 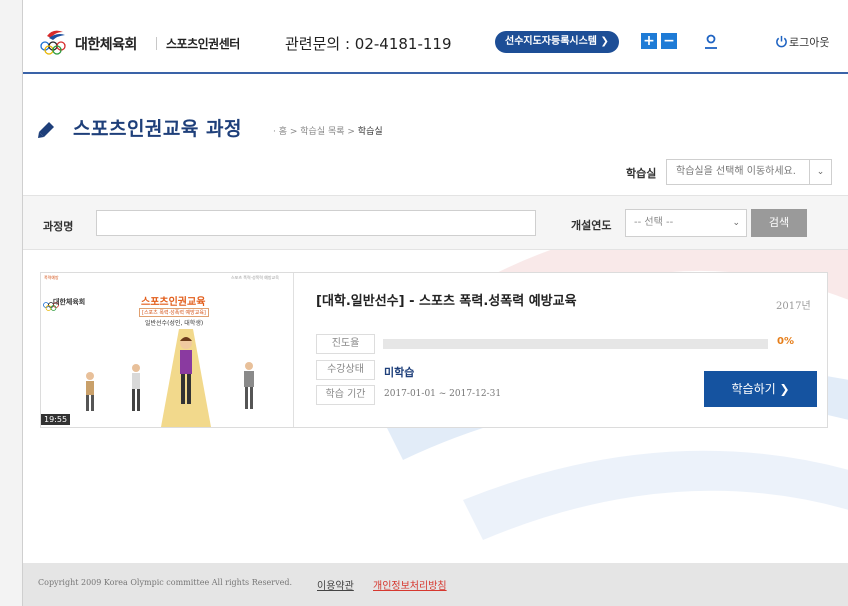 I want to click on logout-button: 로그아웃, so click(x=809, y=42).